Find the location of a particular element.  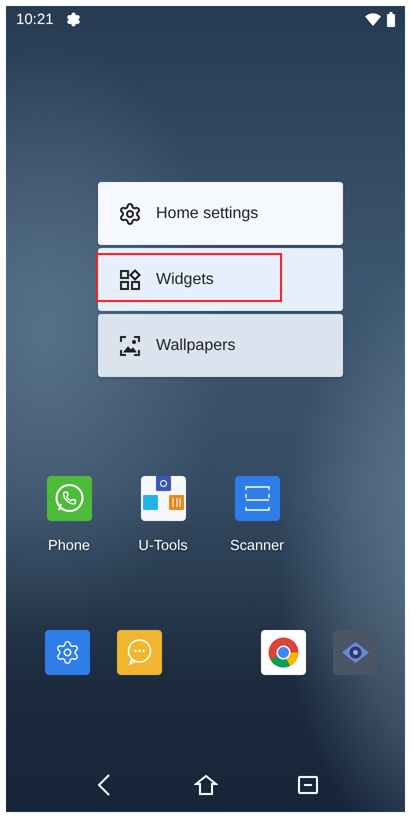

widgets-icon is located at coordinates (130, 280).